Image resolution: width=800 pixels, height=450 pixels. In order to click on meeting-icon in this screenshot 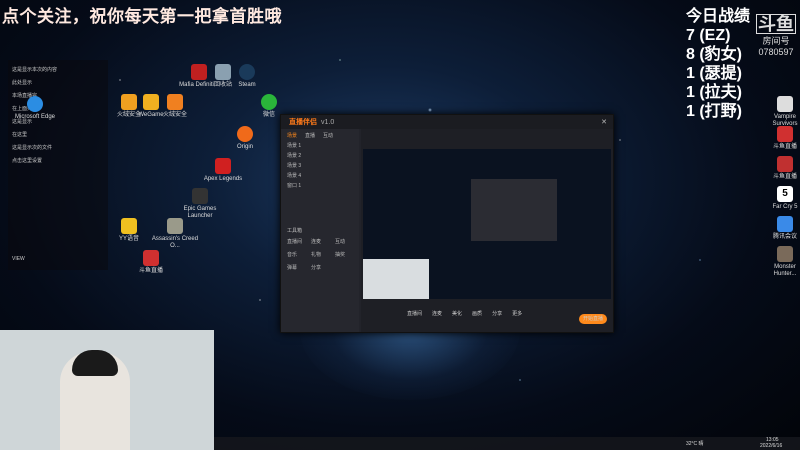, I will do `click(785, 224)`.